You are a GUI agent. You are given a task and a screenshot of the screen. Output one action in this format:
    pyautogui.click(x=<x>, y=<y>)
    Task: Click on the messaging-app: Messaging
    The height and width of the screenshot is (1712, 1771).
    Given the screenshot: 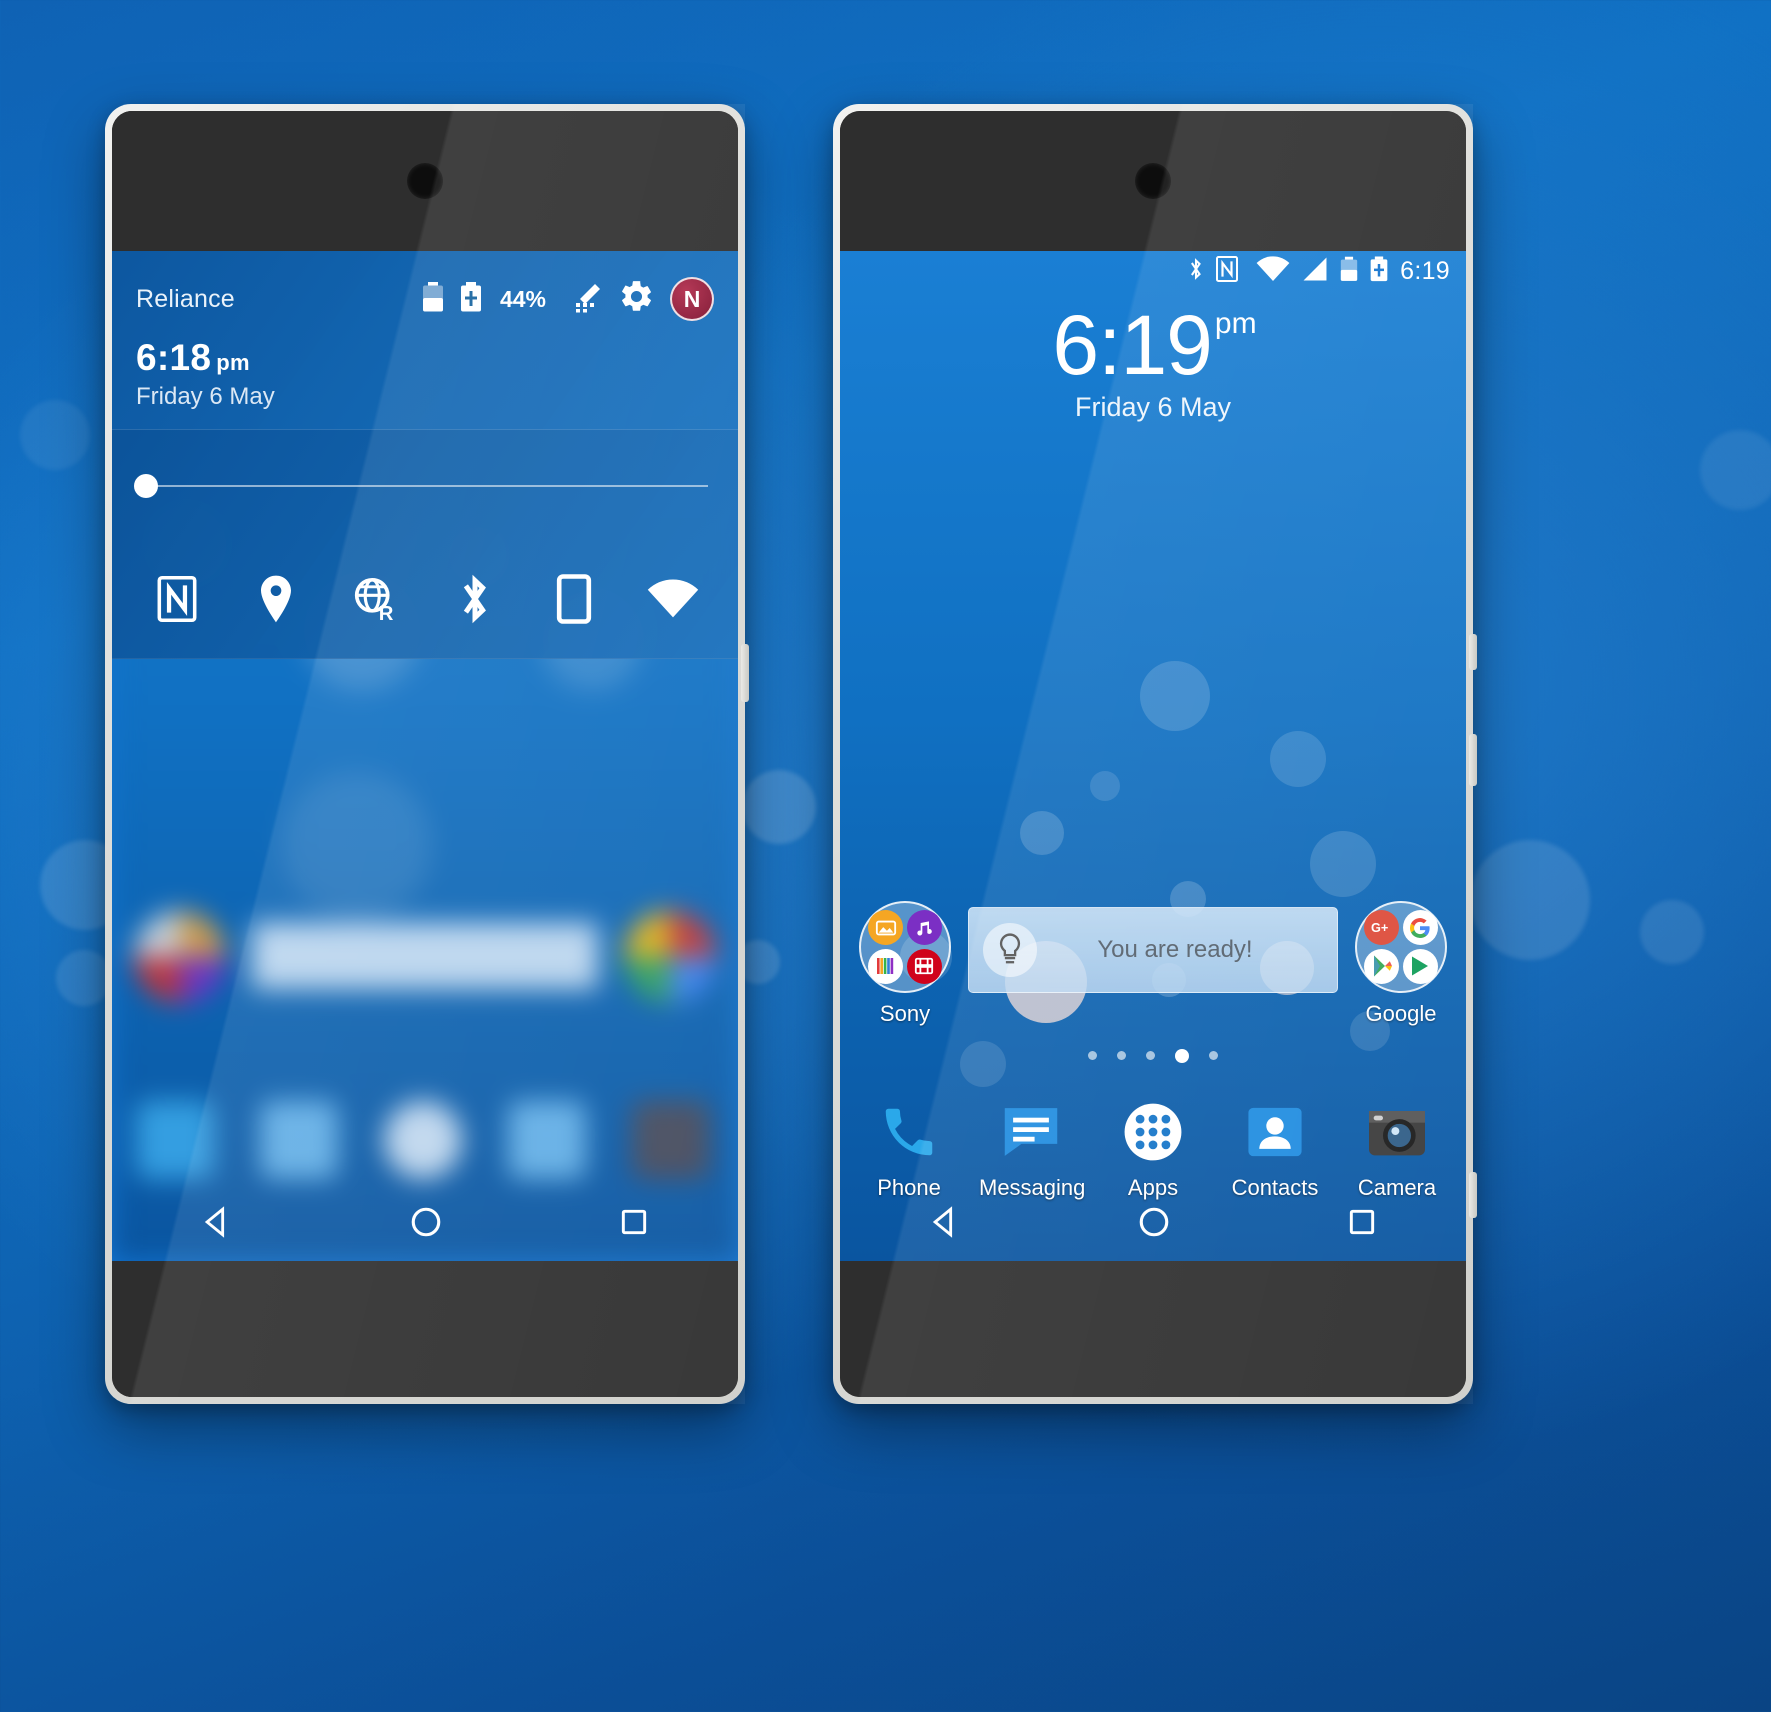 What is the action you would take?
    pyautogui.click(x=1032, y=1148)
    